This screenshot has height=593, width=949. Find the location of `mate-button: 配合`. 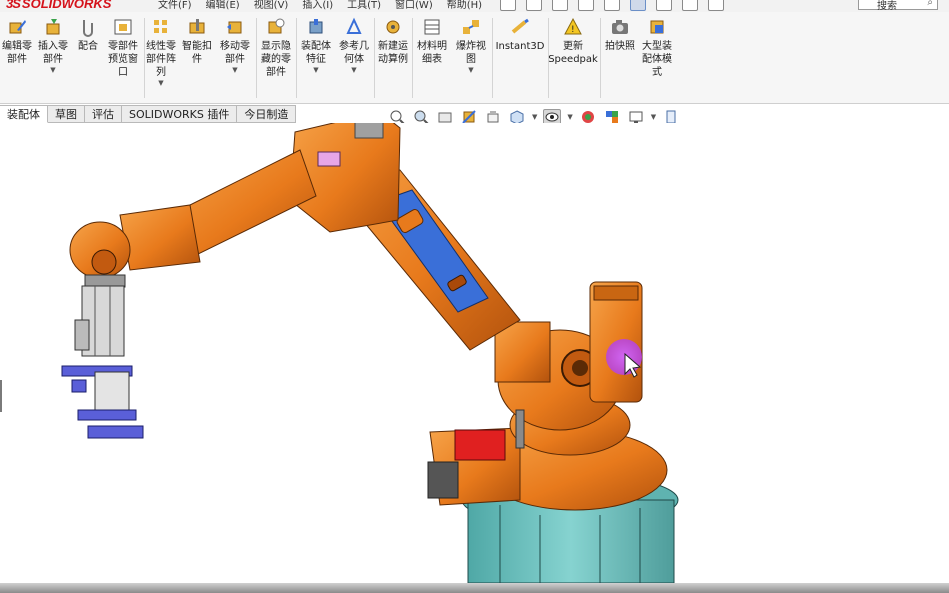

mate-button: 配合 is located at coordinates (88, 34).